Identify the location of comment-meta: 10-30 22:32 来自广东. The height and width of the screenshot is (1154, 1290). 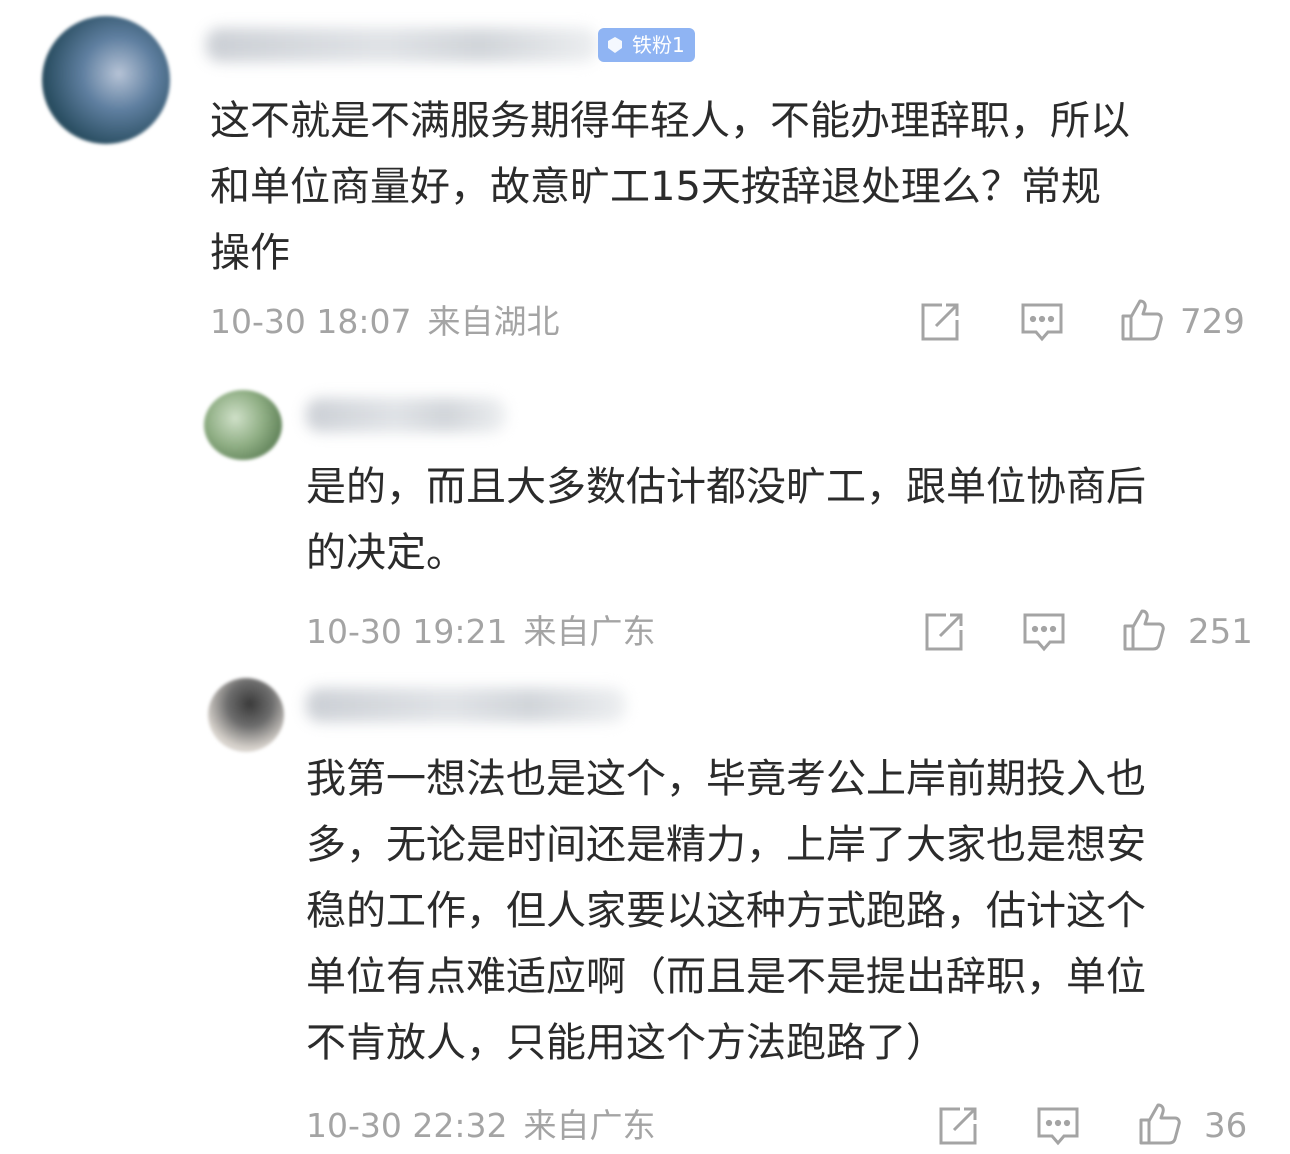
(480, 1126).